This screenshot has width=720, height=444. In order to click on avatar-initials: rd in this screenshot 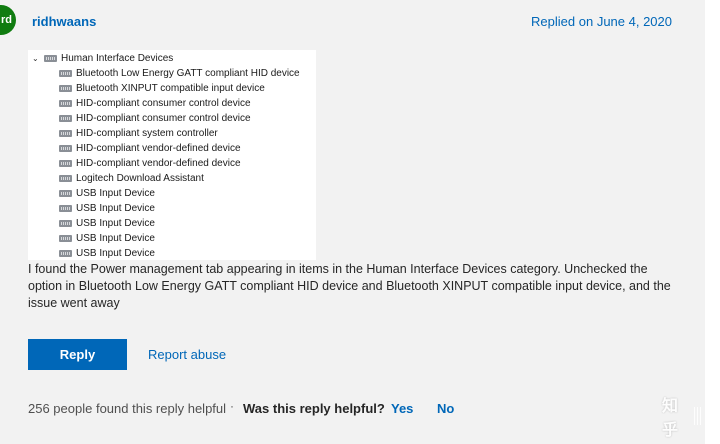, I will do `click(6, 20)`.